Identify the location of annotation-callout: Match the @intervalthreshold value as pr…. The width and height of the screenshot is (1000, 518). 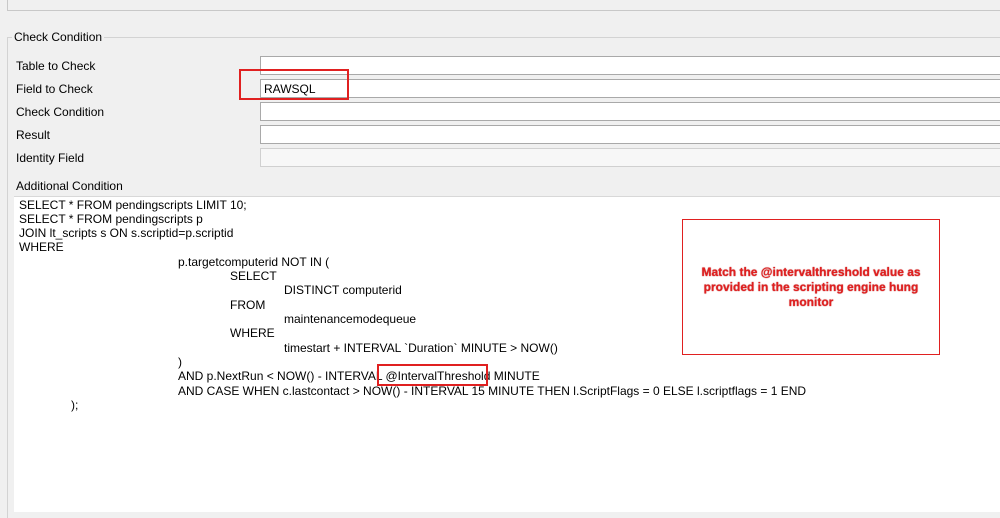
(811, 287).